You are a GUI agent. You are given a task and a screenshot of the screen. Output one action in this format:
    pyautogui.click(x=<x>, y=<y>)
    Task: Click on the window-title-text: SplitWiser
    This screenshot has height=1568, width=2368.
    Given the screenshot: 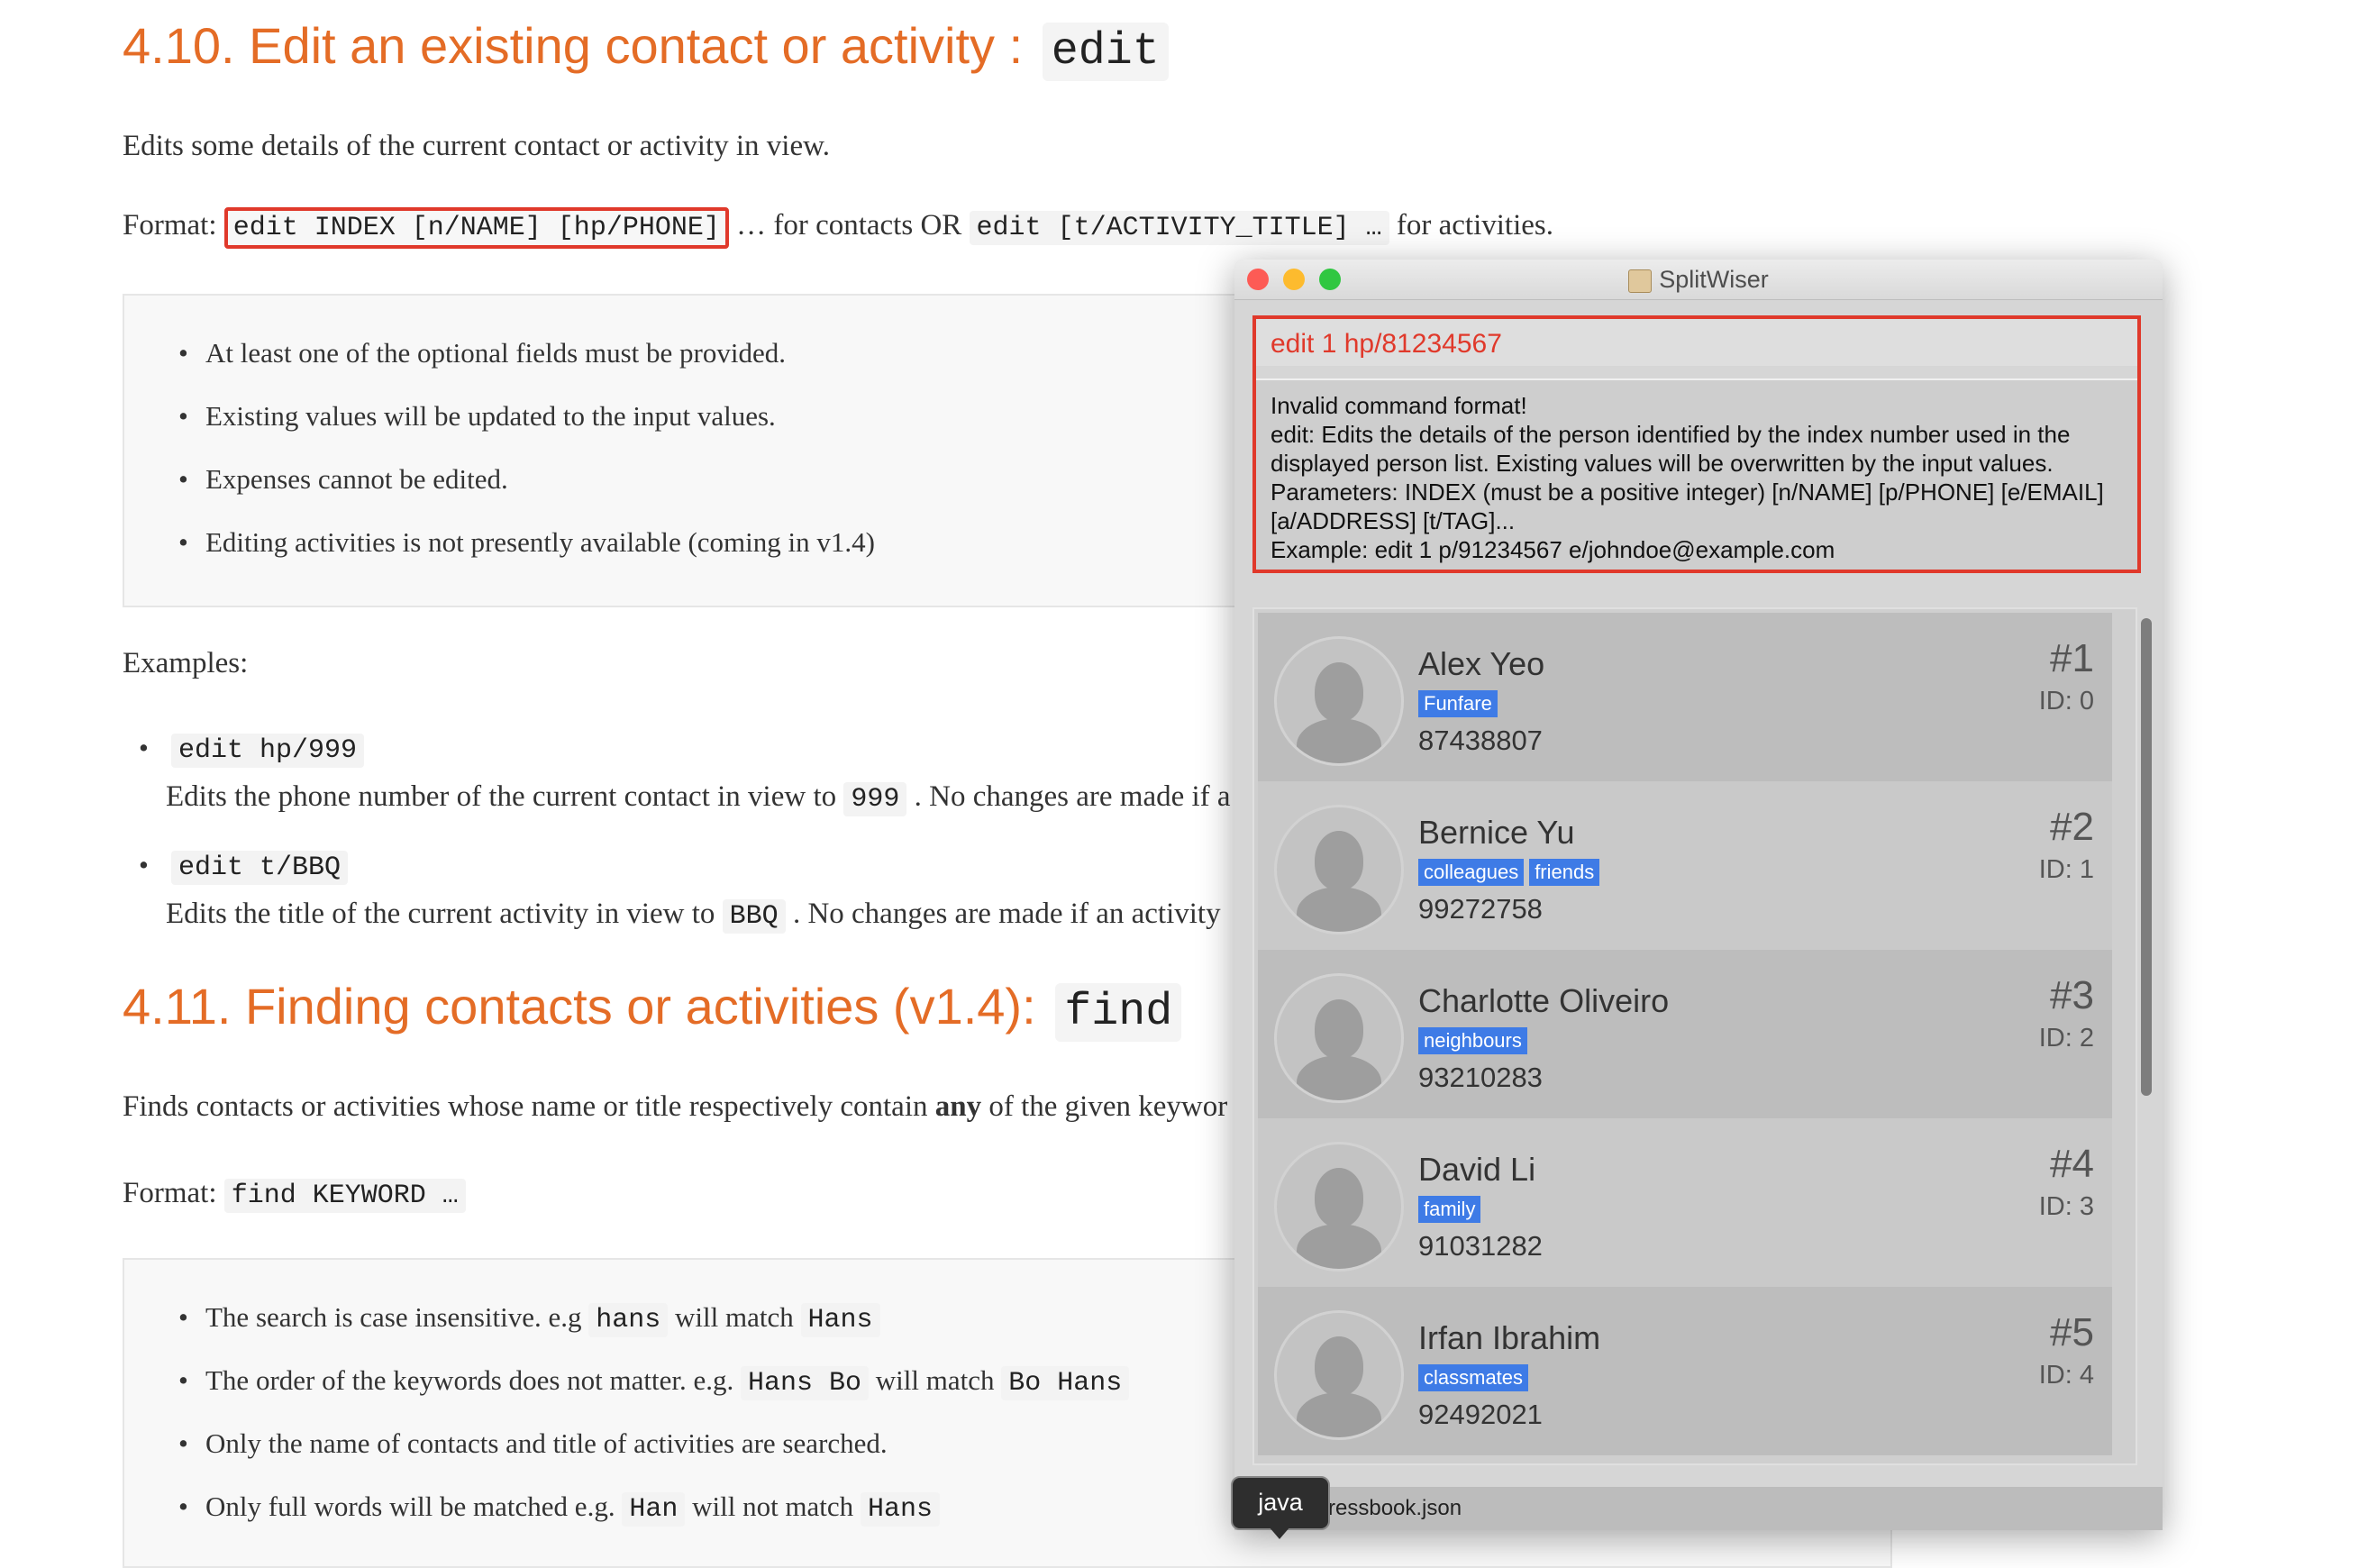 What is the action you would take?
    pyautogui.click(x=1714, y=279)
    